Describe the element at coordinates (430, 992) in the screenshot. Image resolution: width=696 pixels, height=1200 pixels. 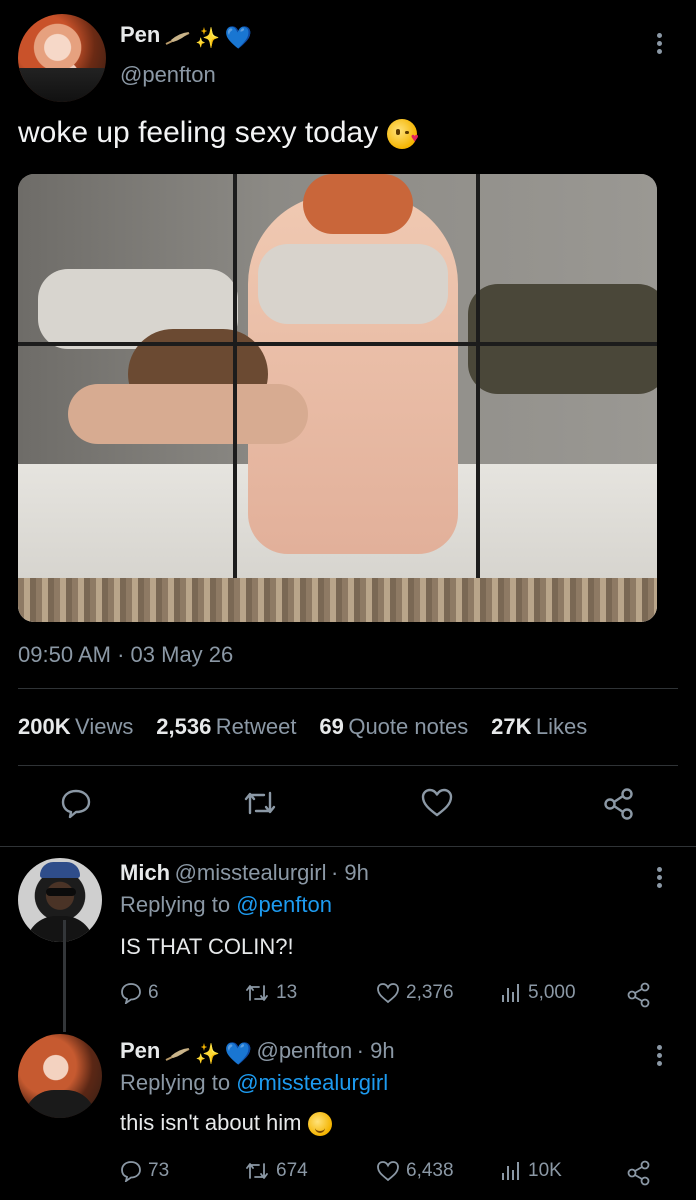
I see `reply-like-count: 2,376` at that location.